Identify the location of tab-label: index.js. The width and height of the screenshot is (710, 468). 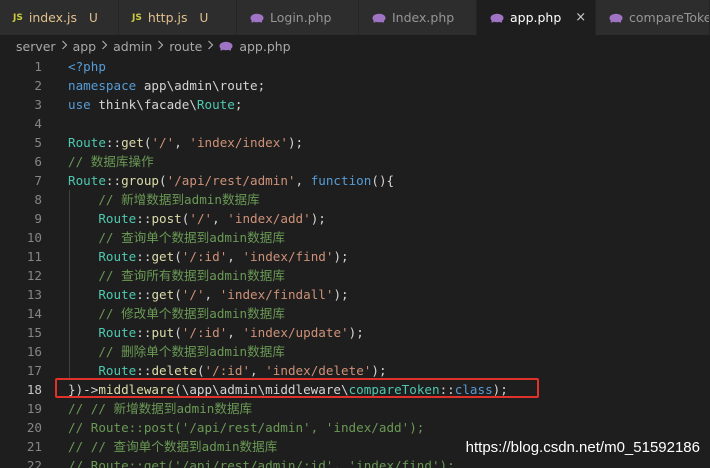
(53, 17).